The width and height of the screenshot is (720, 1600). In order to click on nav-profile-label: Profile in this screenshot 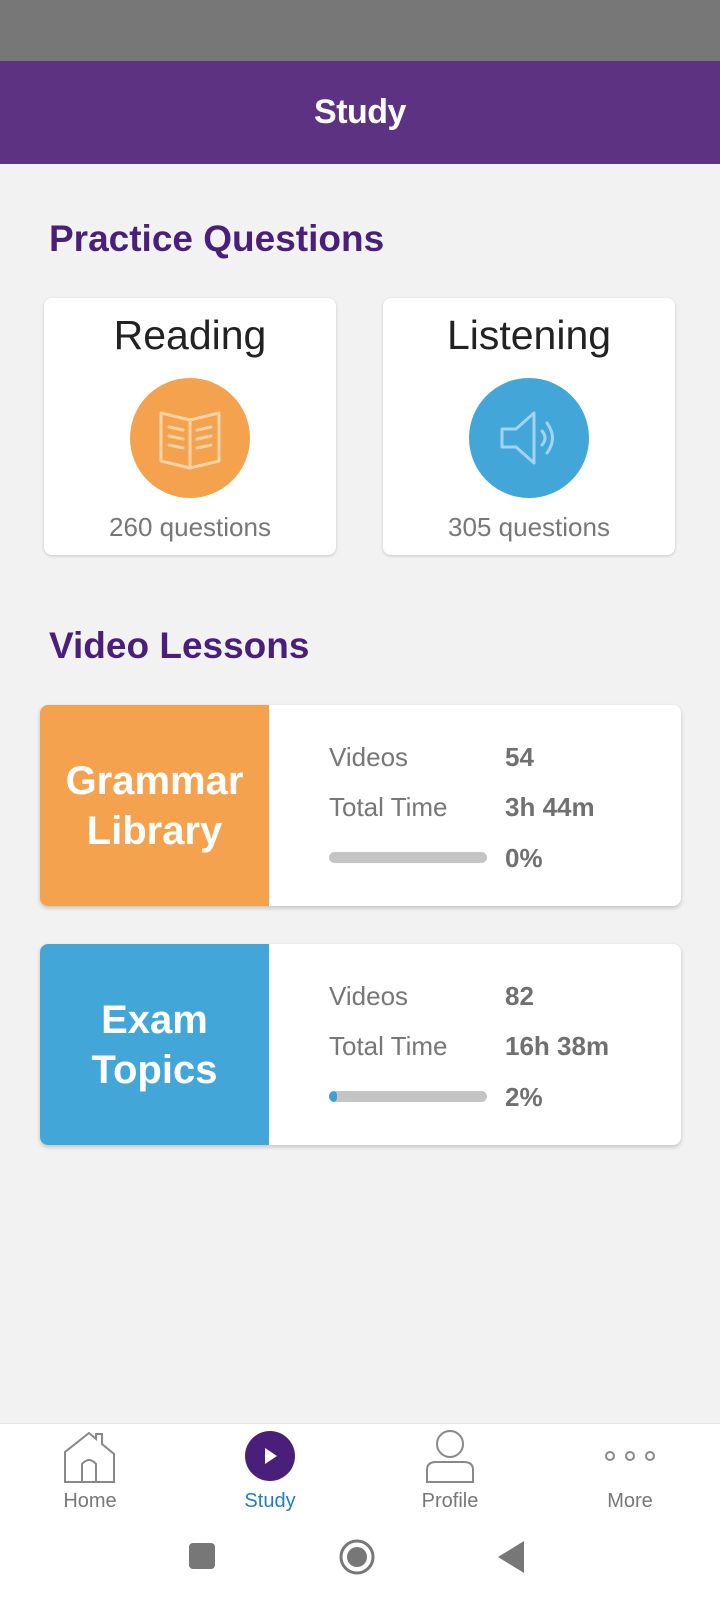, I will do `click(450, 1501)`.